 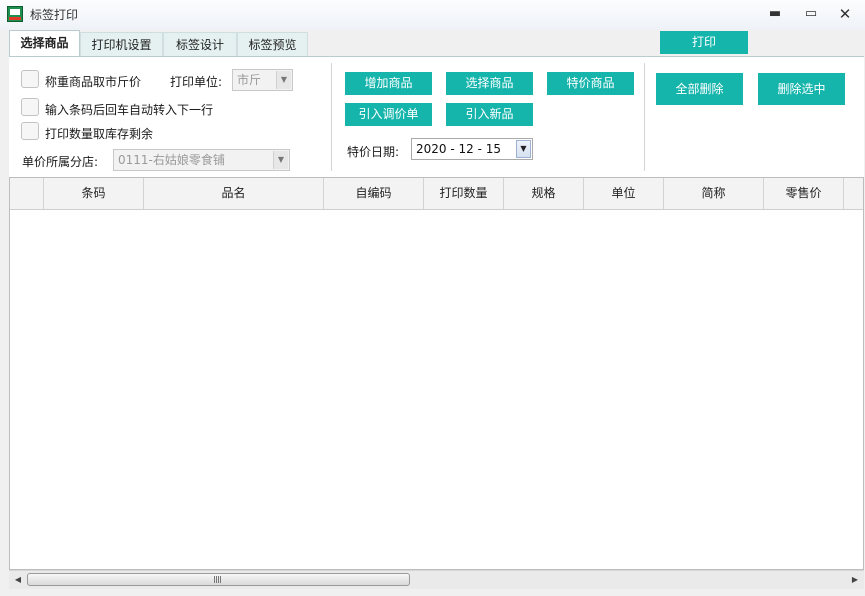 I want to click on app-icon, so click(x=15, y=14).